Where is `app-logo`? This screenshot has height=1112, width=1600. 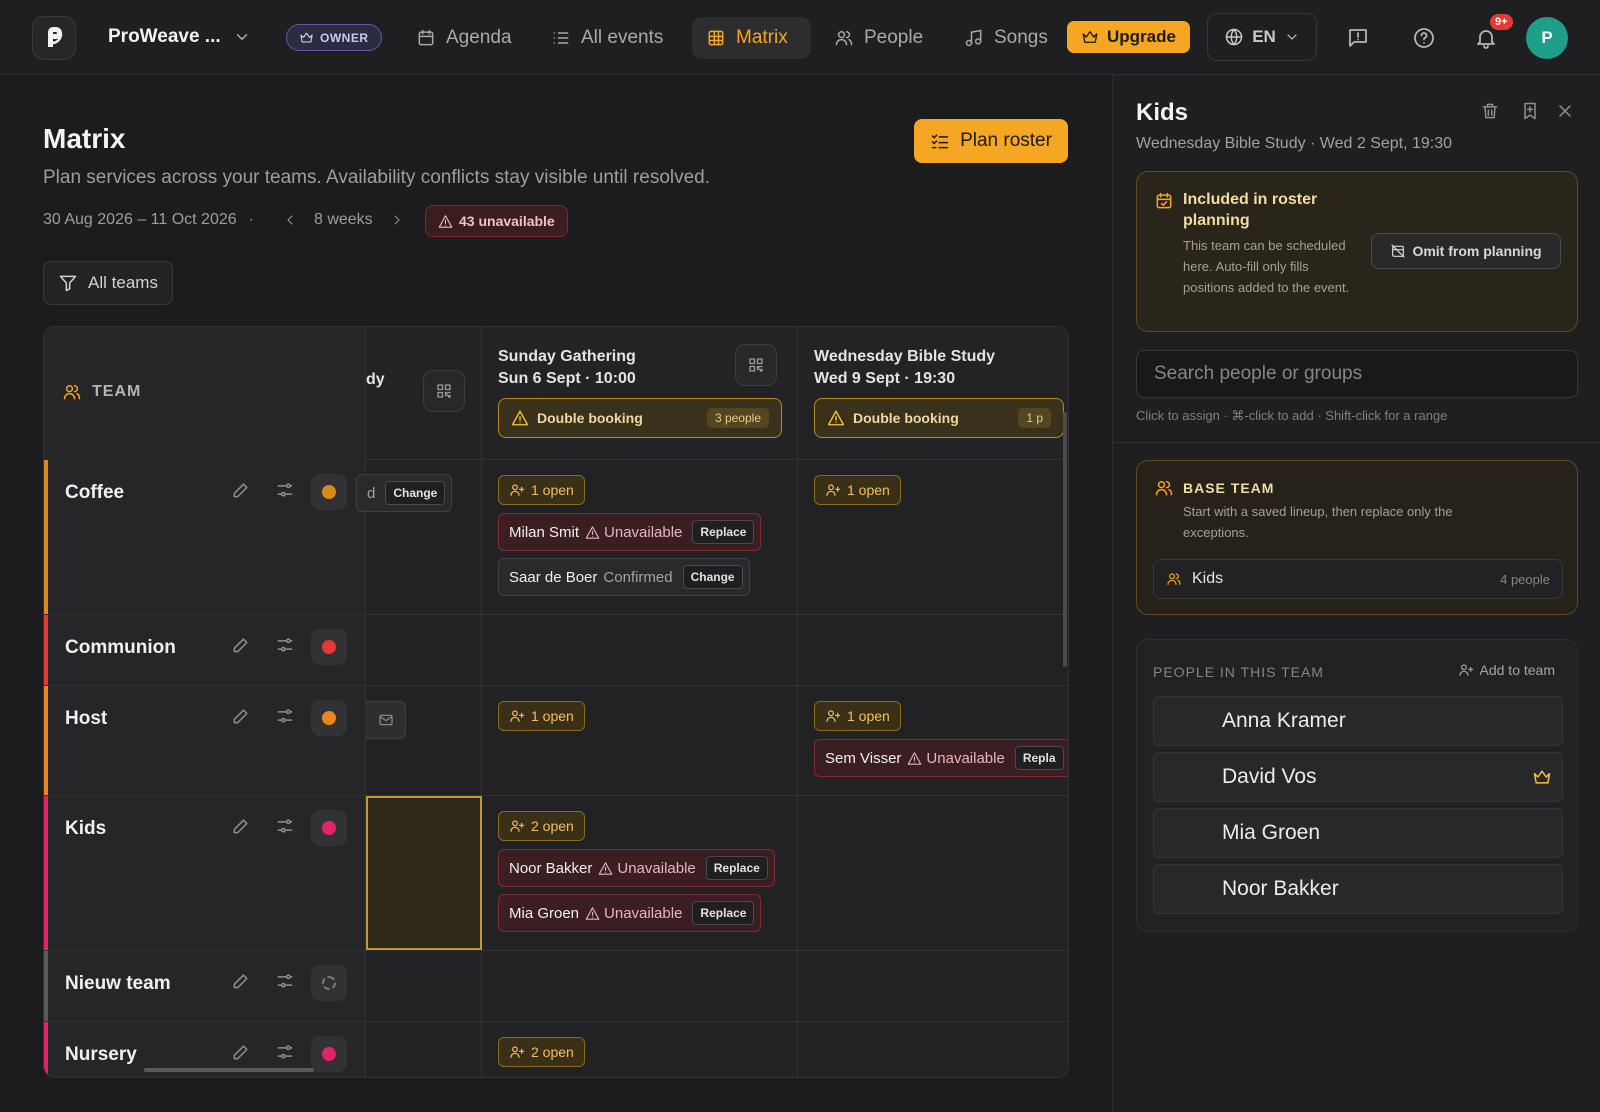 app-logo is located at coordinates (54, 38).